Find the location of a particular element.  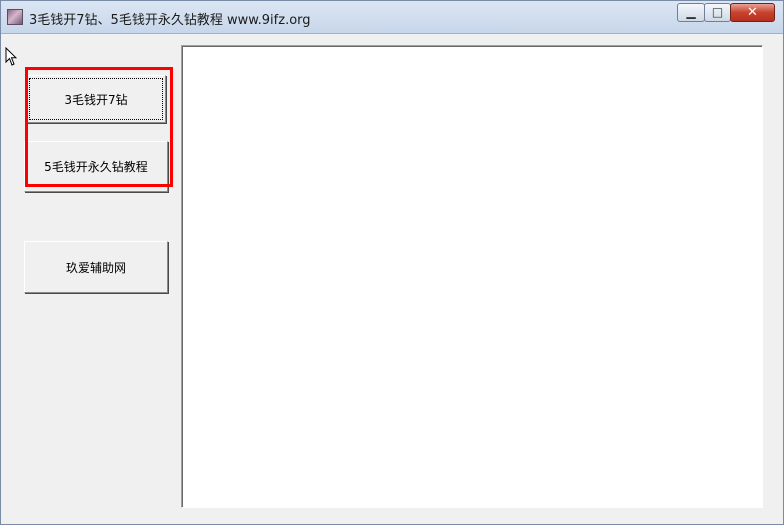

minimize-button: ▁ is located at coordinates (691, 12).